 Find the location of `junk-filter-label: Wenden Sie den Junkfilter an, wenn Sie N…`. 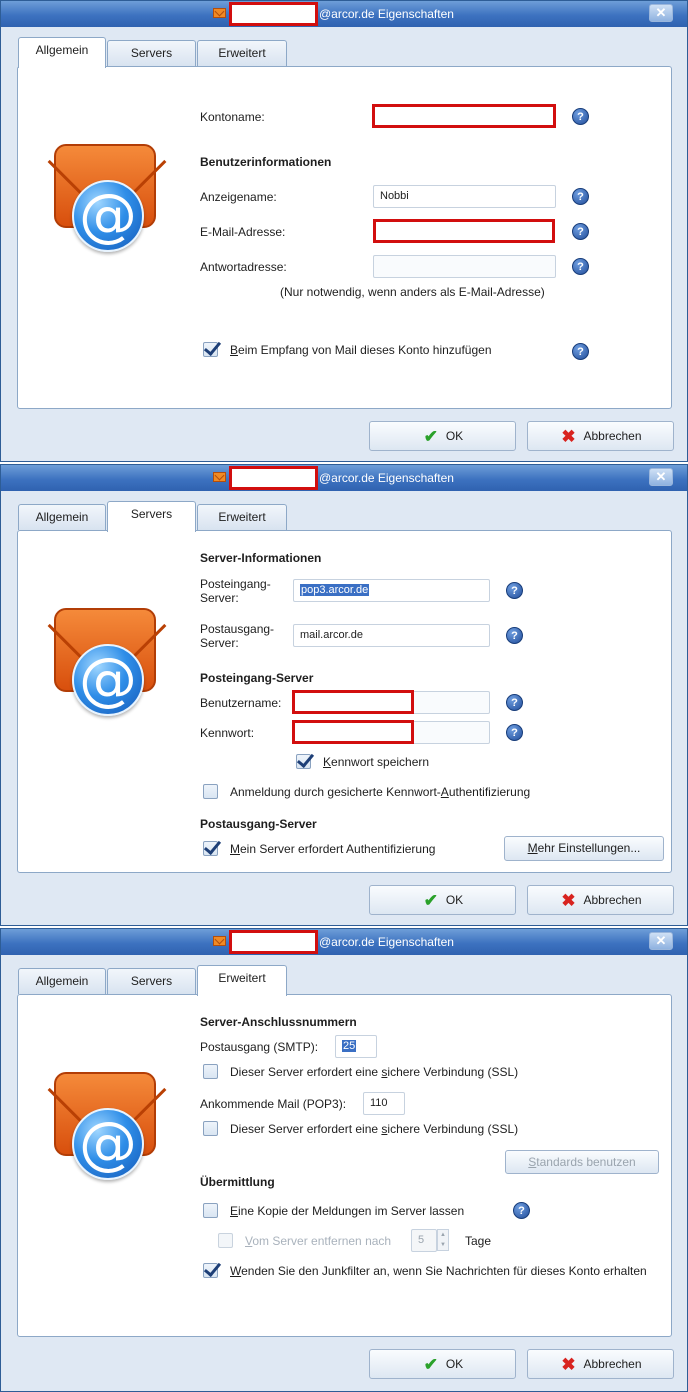

junk-filter-label: Wenden Sie den Junkfilter an, wenn Sie N… is located at coordinates (438, 1271).